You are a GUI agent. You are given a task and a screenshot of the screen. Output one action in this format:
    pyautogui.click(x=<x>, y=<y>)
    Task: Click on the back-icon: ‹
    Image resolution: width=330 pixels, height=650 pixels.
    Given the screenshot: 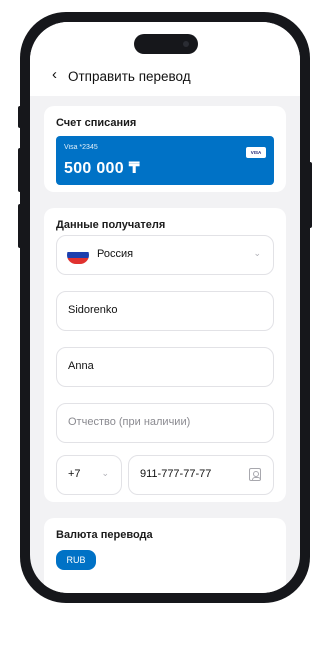 What is the action you would take?
    pyautogui.click(x=54, y=75)
    